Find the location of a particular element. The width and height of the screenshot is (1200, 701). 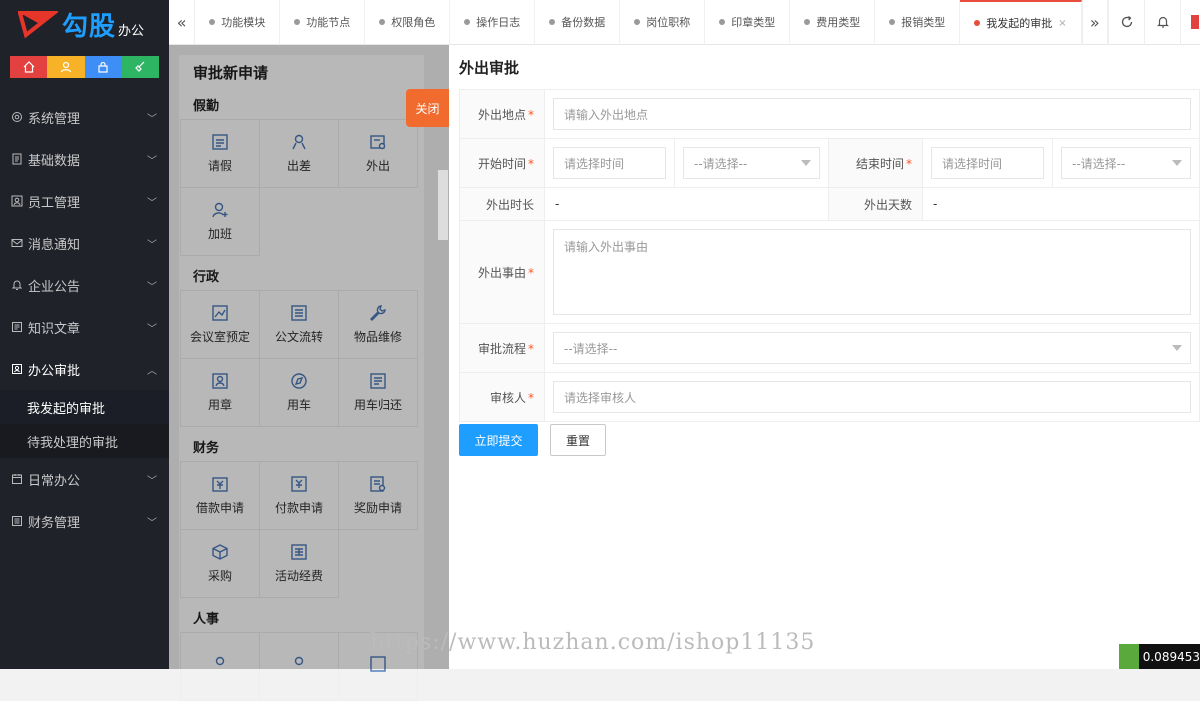

sidebar-item-label: 员工管理 is located at coordinates (54, 203).